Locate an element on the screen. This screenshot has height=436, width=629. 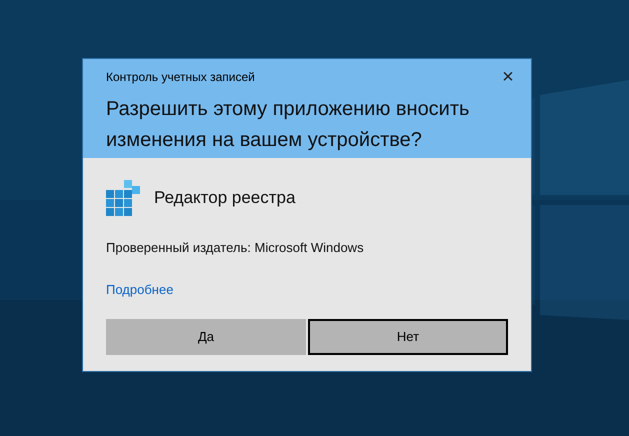
window-title: Контроль учетных записей is located at coordinates (180, 77).